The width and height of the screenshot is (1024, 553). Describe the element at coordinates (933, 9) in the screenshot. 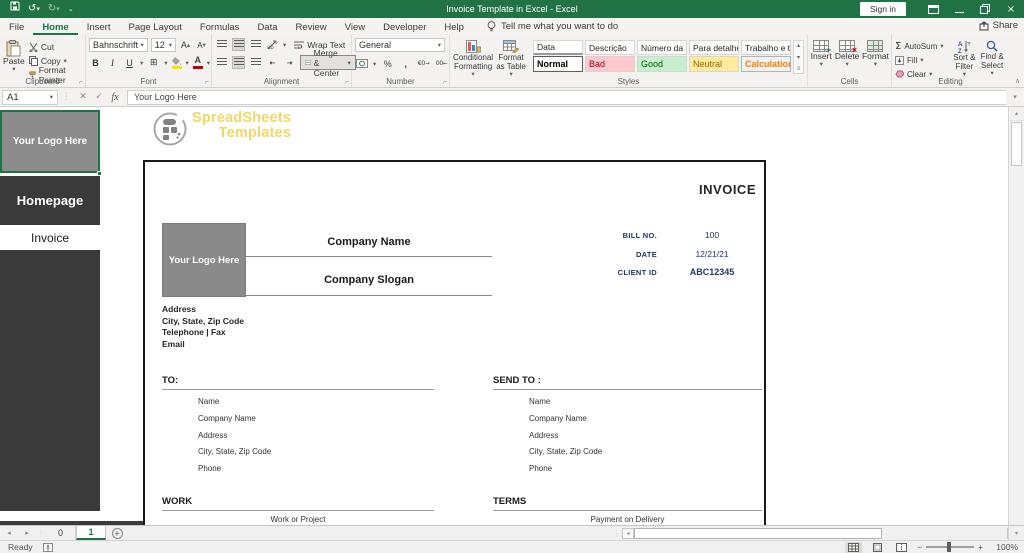

I see `ribbon-display-options-icon` at that location.